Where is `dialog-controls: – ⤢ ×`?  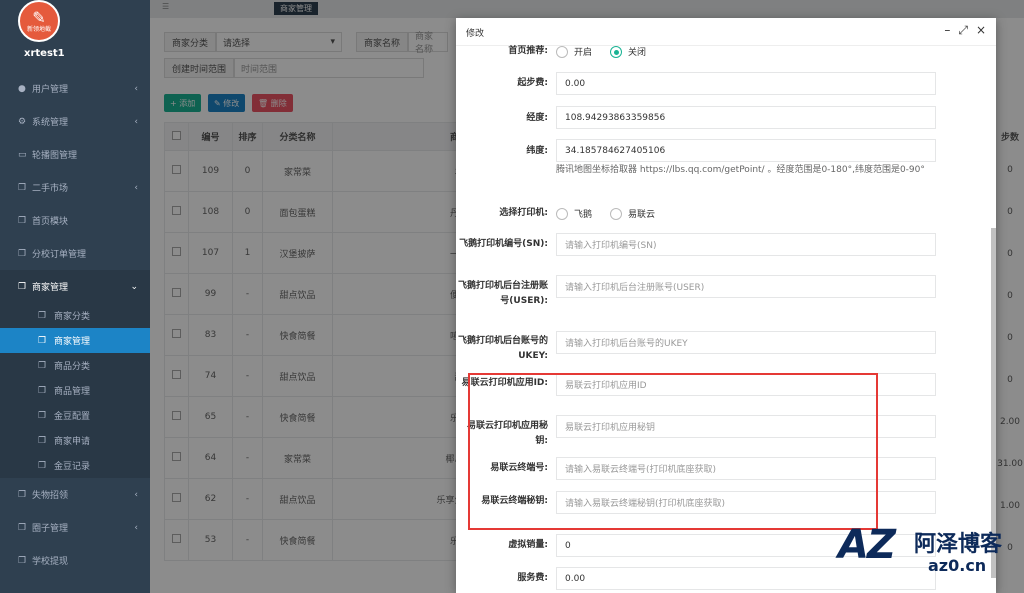
dialog-controls: – ⤢ × is located at coordinates (961, 30).